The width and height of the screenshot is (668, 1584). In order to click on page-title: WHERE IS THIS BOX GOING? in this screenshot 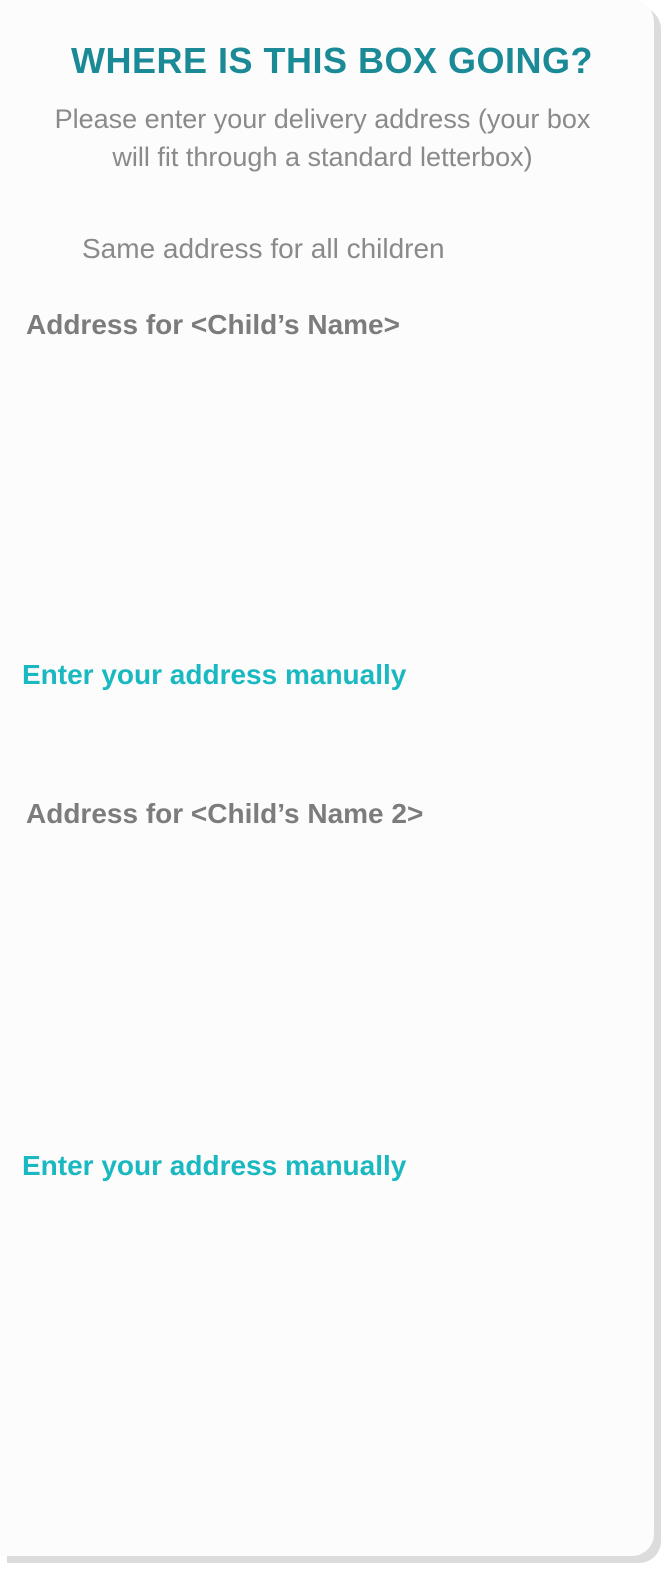, I will do `click(332, 60)`.